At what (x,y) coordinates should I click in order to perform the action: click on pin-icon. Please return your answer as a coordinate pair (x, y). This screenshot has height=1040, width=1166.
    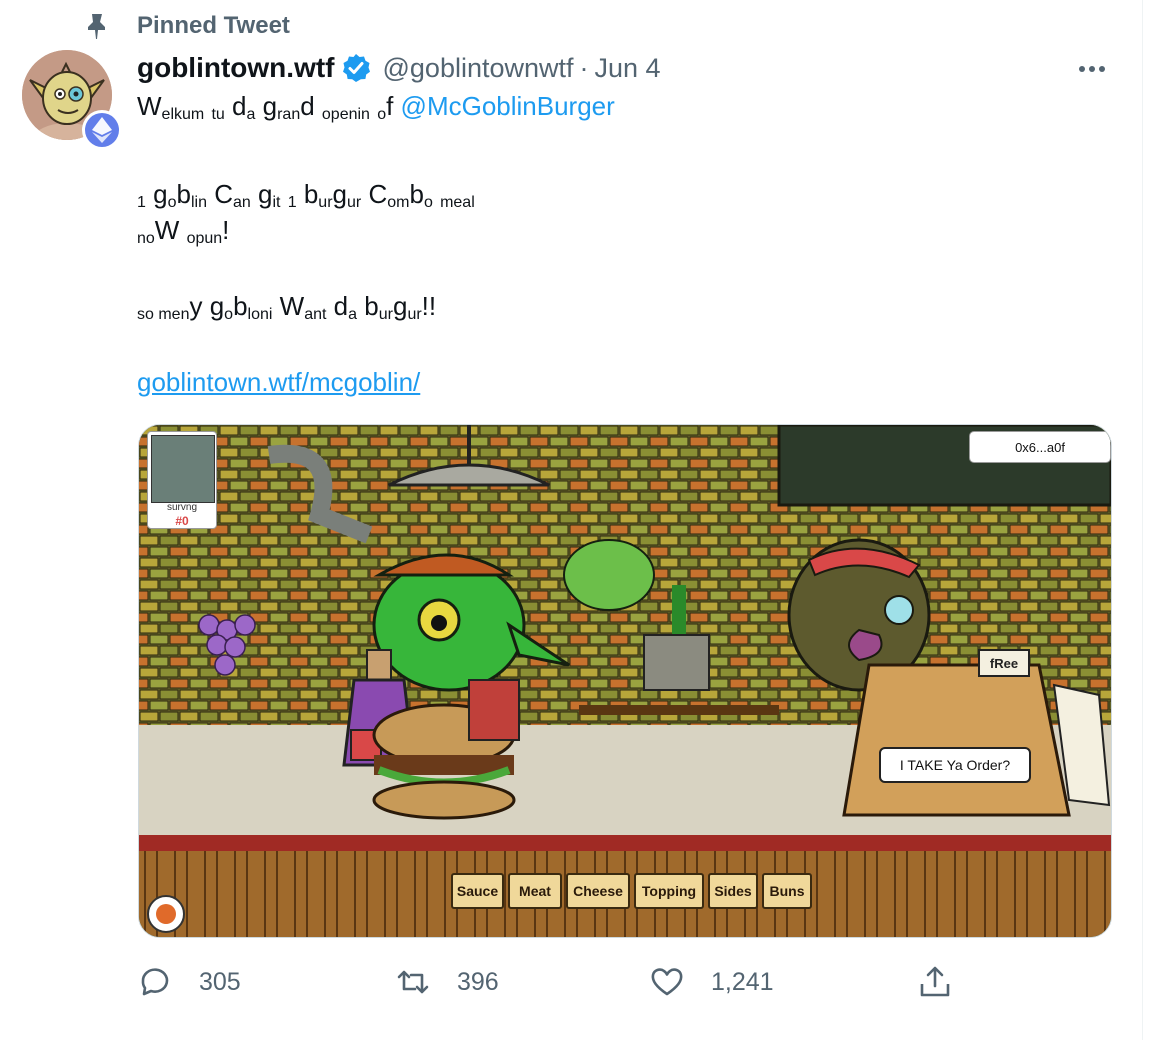
    Looking at the image, I should click on (96, 26).